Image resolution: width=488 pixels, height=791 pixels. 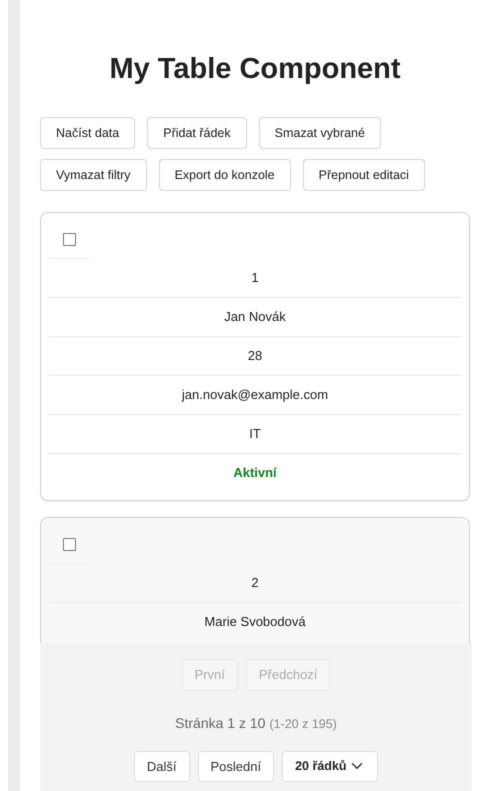 I want to click on toolbar-button: Vymazat filtry, so click(x=93, y=175).